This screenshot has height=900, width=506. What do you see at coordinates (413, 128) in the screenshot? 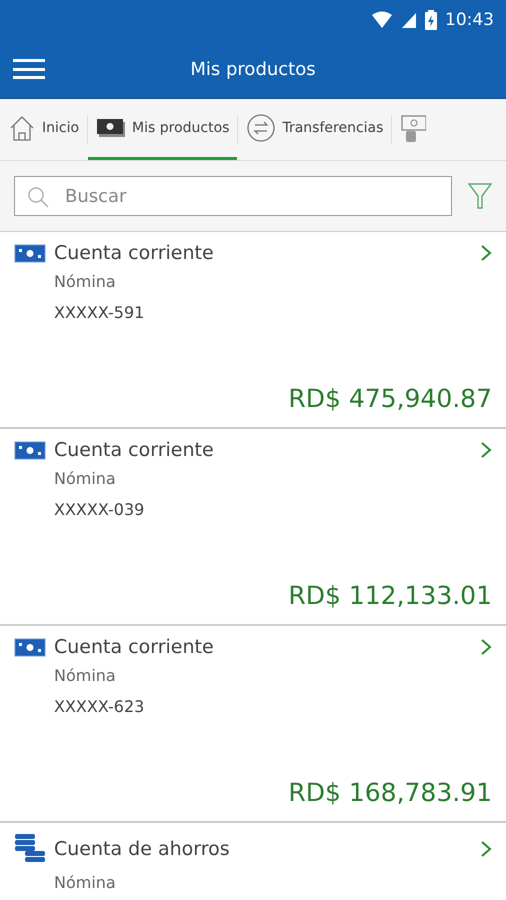
I see `bill-icon` at bounding box center [413, 128].